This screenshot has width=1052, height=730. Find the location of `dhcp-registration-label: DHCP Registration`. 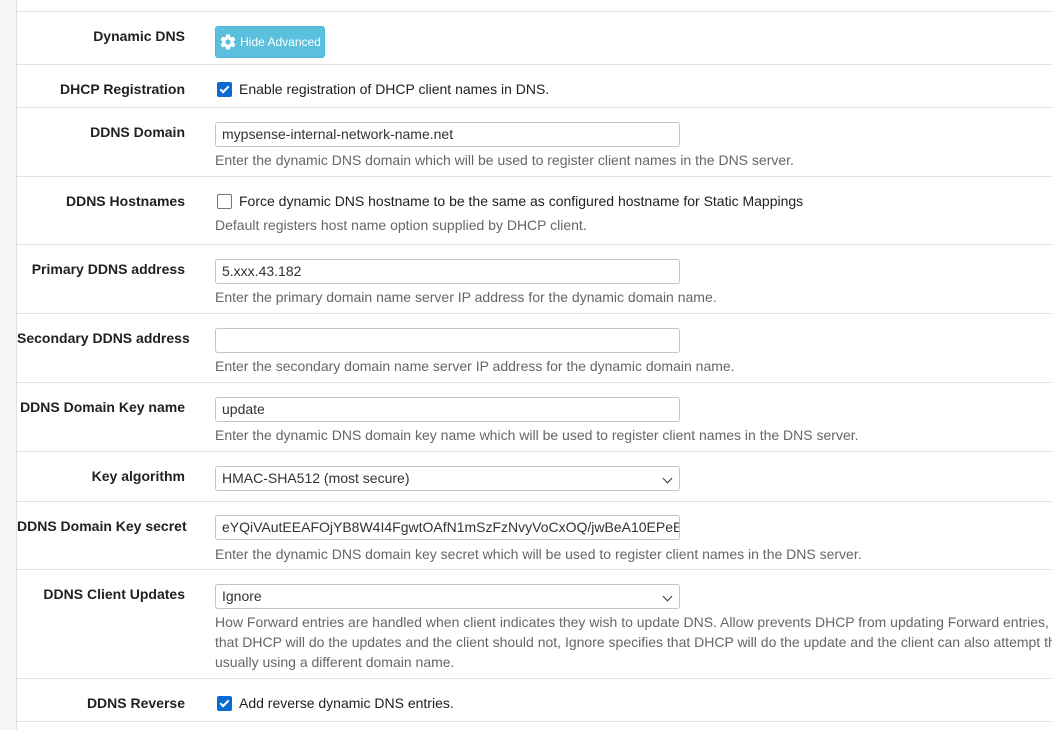

dhcp-registration-label: DHCP Registration is located at coordinates (122, 89).